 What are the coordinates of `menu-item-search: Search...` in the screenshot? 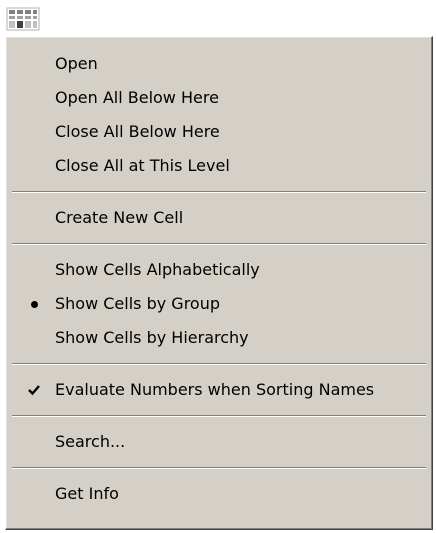 It's located at (219, 442).